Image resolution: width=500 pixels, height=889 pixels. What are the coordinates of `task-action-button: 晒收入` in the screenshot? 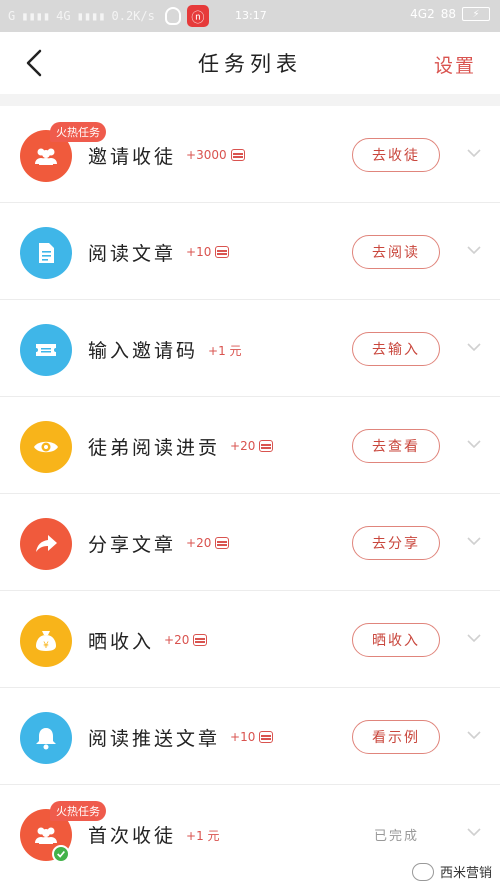 It's located at (396, 640).